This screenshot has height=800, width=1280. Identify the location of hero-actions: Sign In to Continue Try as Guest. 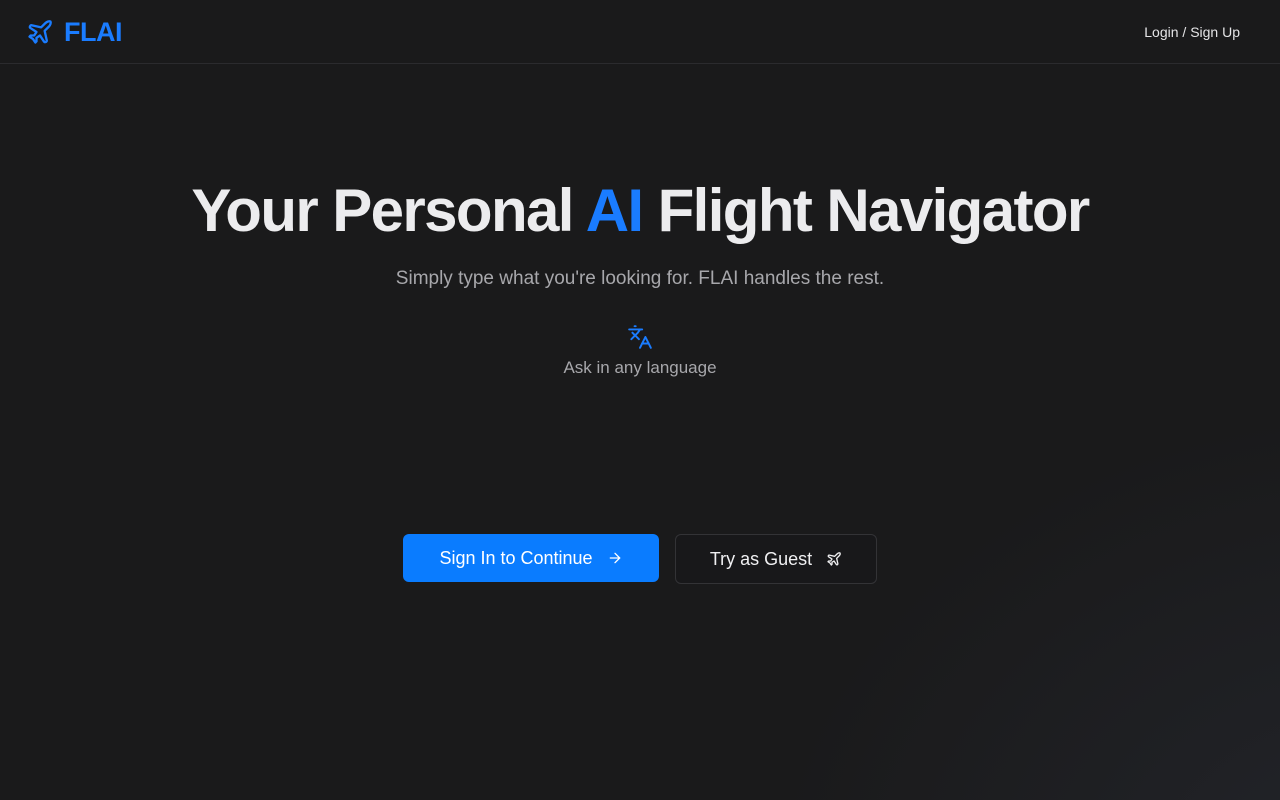
(640, 559).